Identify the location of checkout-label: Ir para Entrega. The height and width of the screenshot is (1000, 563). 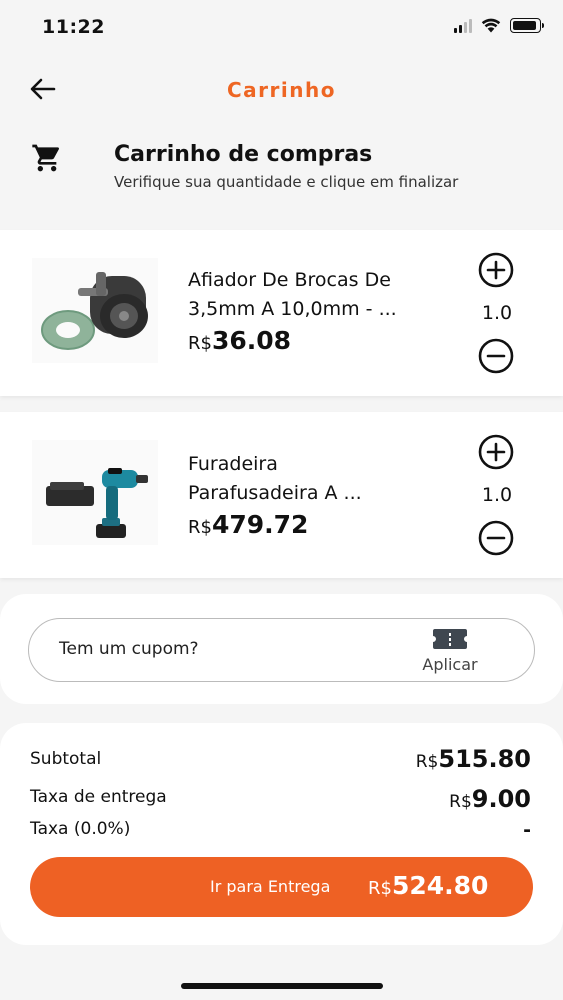
(270, 886).